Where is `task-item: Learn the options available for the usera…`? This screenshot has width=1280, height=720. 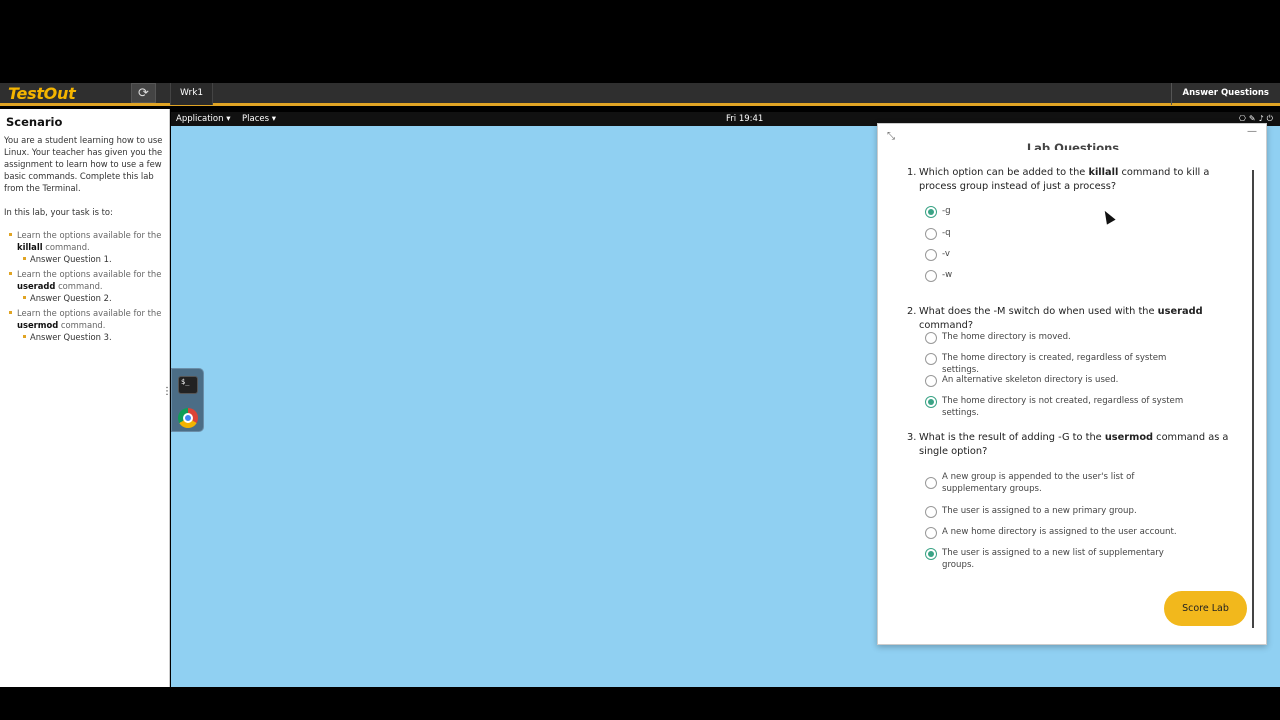
task-item: Learn the options available for the usera… is located at coordinates (84, 280).